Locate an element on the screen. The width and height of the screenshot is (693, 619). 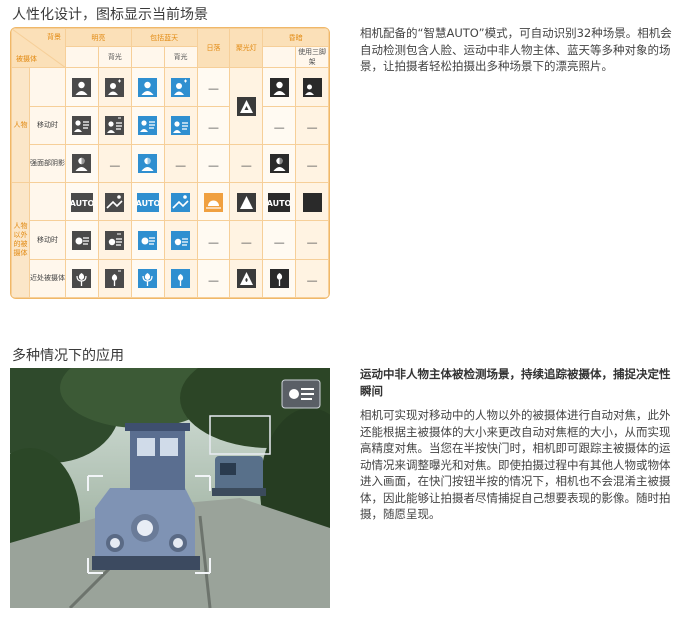
auto-icon: AUTO is located at coordinates (81, 202).